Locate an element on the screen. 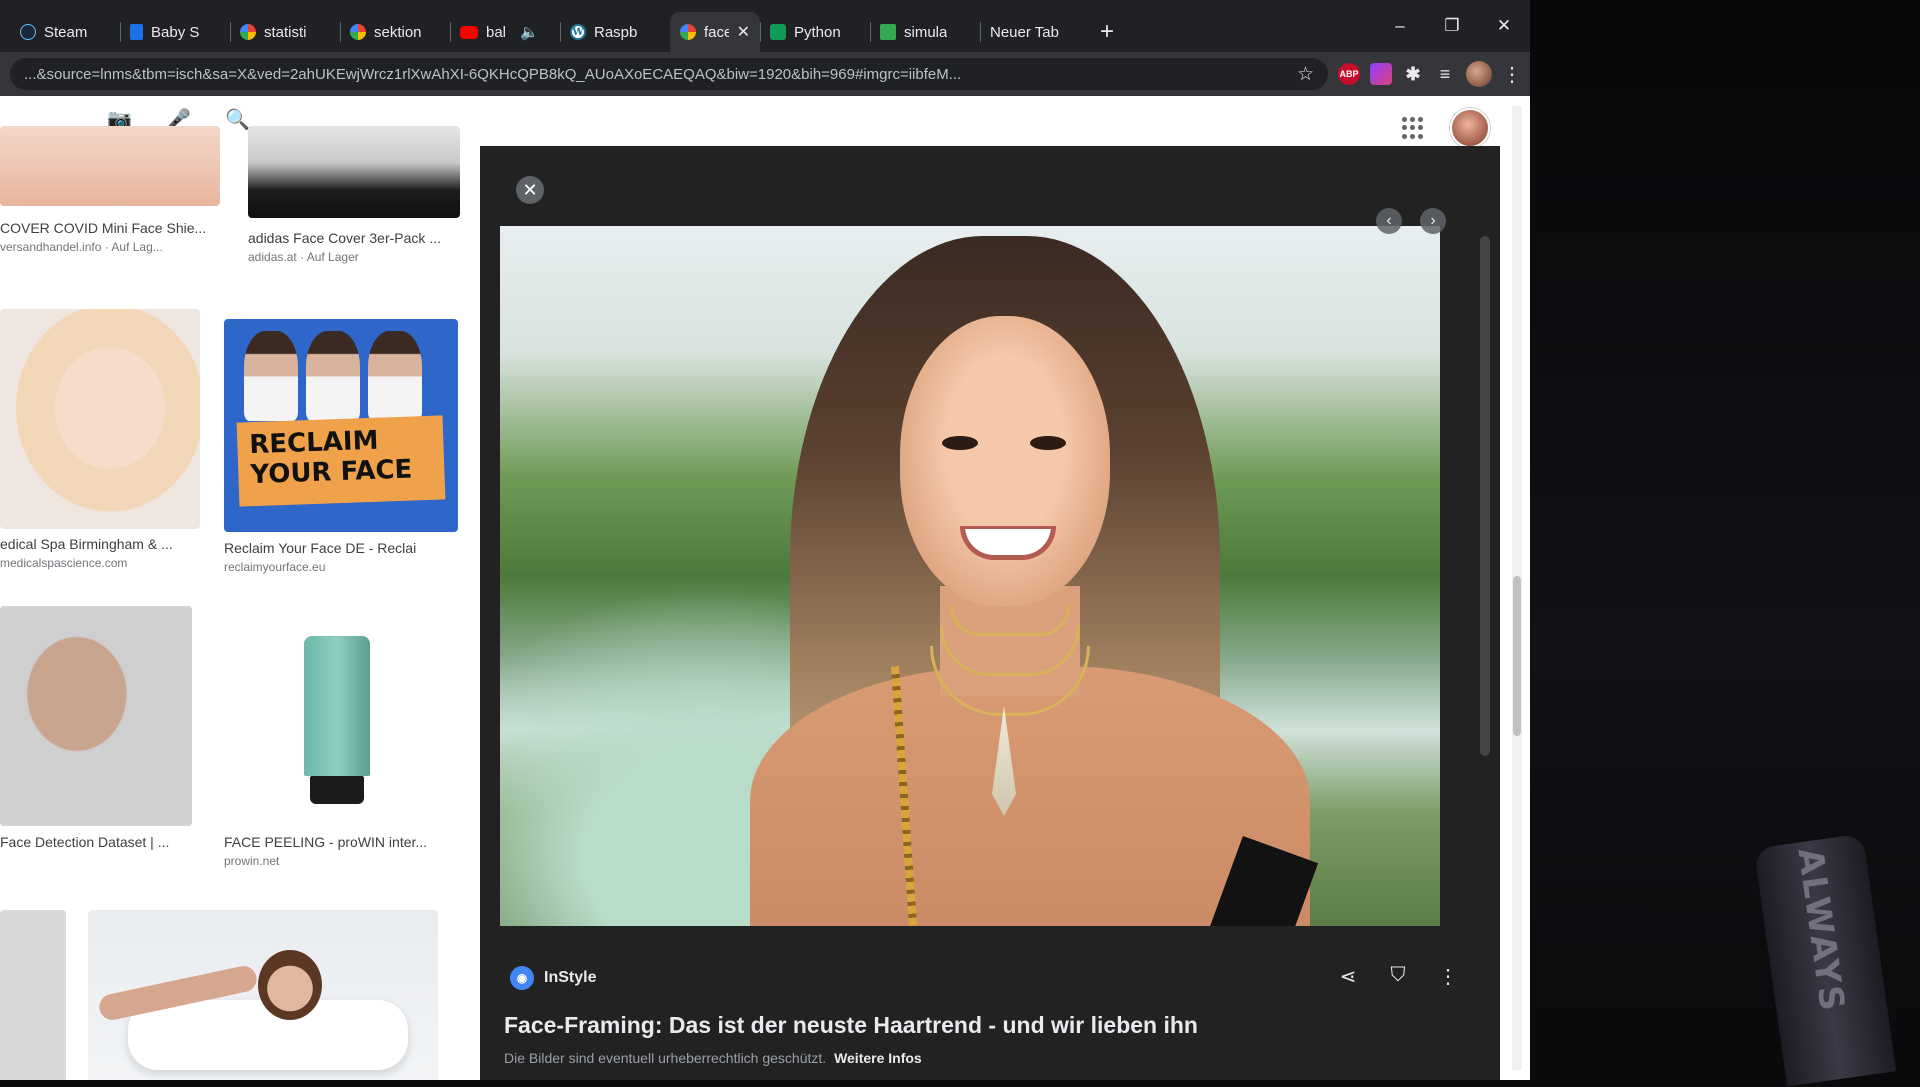 The width and height of the screenshot is (1920, 1087). tab-sektion: sektion is located at coordinates (395, 32).